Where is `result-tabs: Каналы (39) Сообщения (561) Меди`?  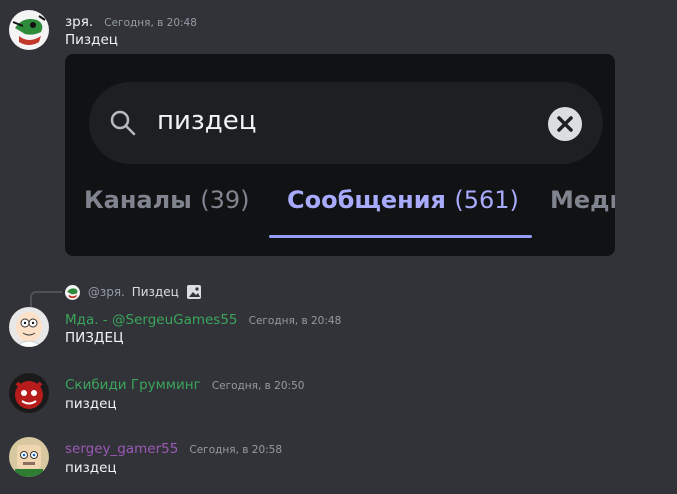 result-tabs: Каналы (39) Сообщения (561) Меди is located at coordinates (349, 201).